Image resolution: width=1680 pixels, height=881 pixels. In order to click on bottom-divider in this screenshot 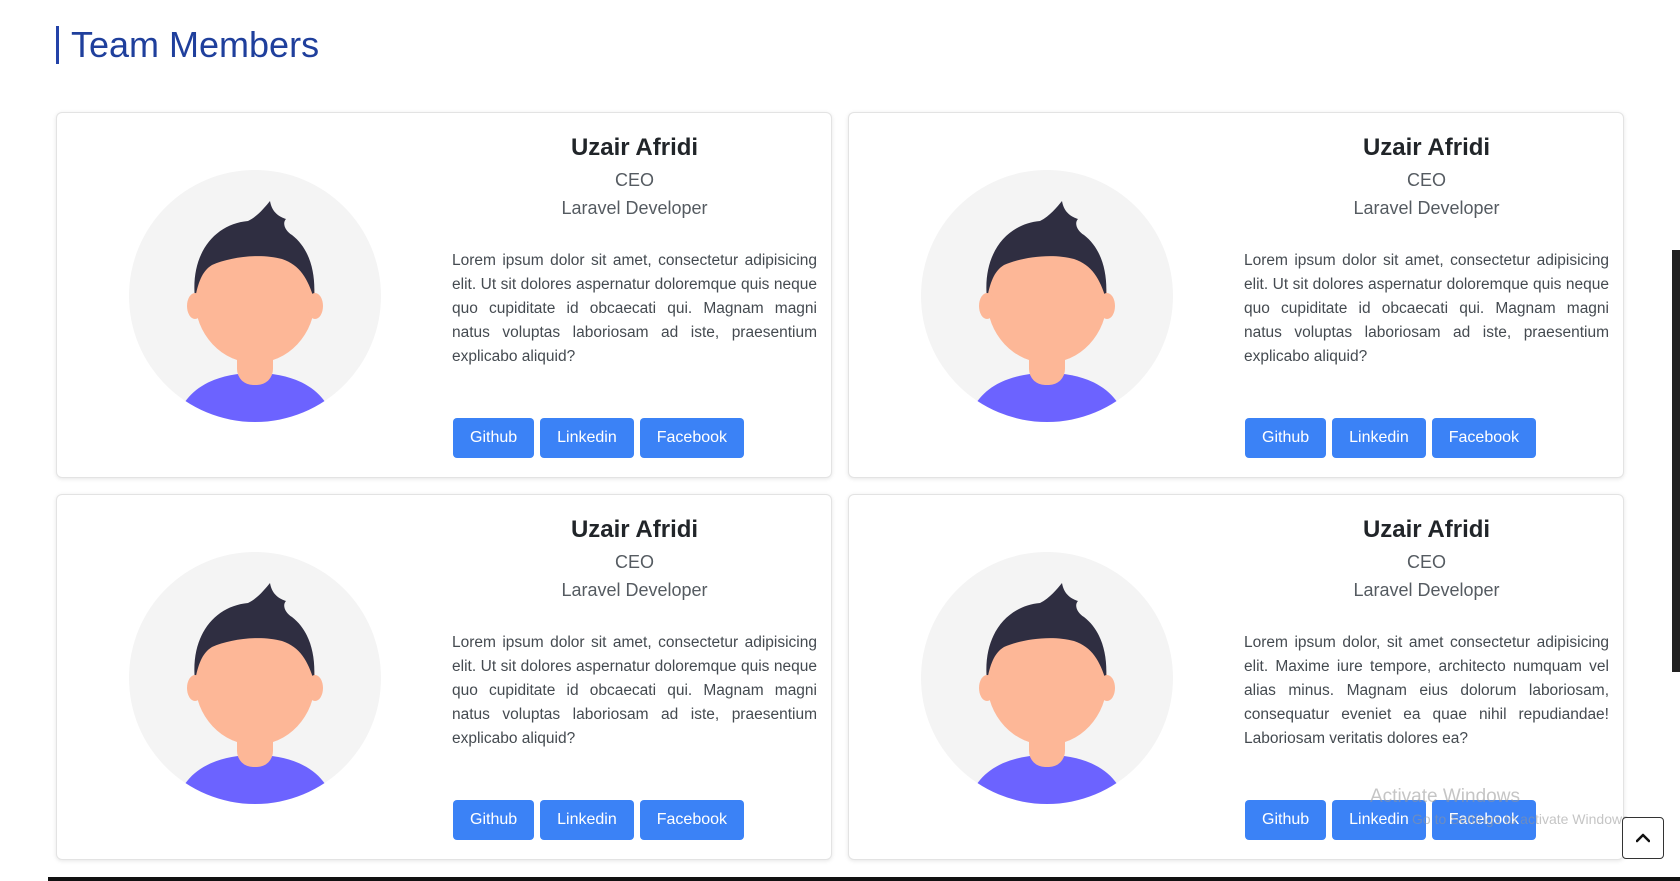, I will do `click(864, 879)`.